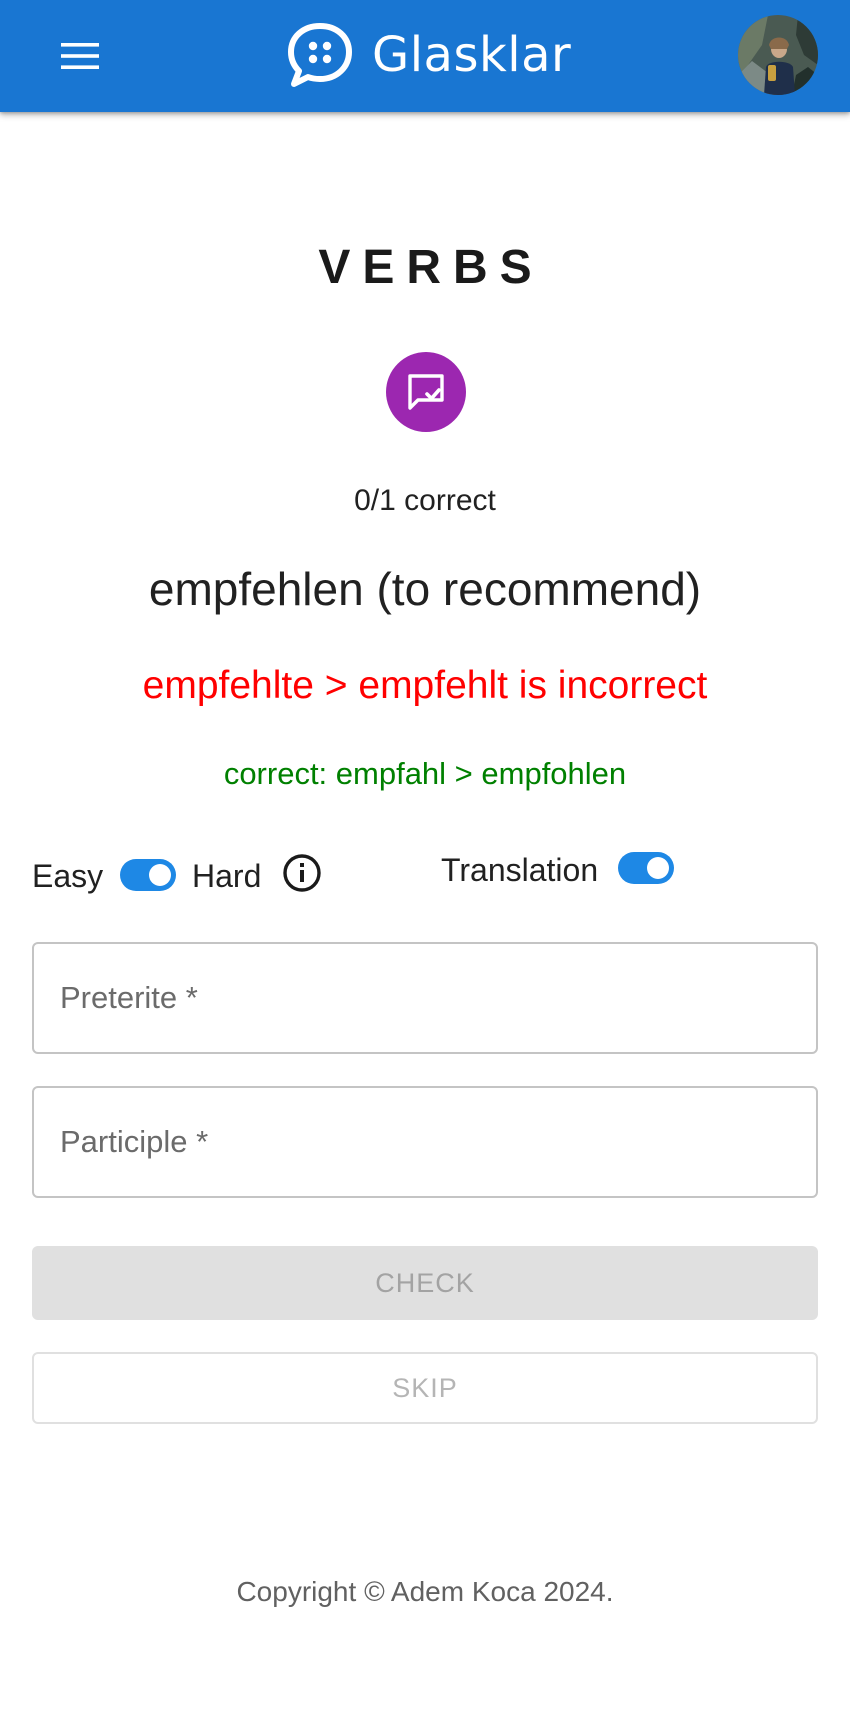  I want to click on info-icon, so click(302, 873).